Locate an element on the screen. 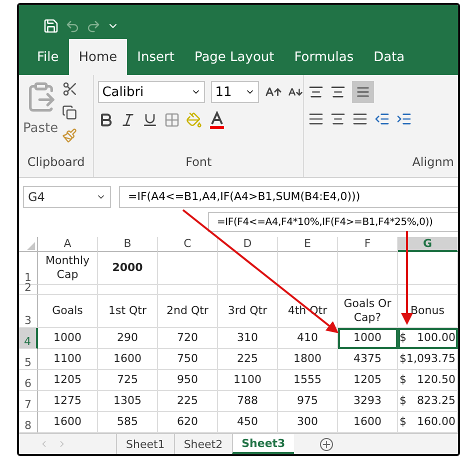  font-size-field: 11 is located at coordinates (235, 92).